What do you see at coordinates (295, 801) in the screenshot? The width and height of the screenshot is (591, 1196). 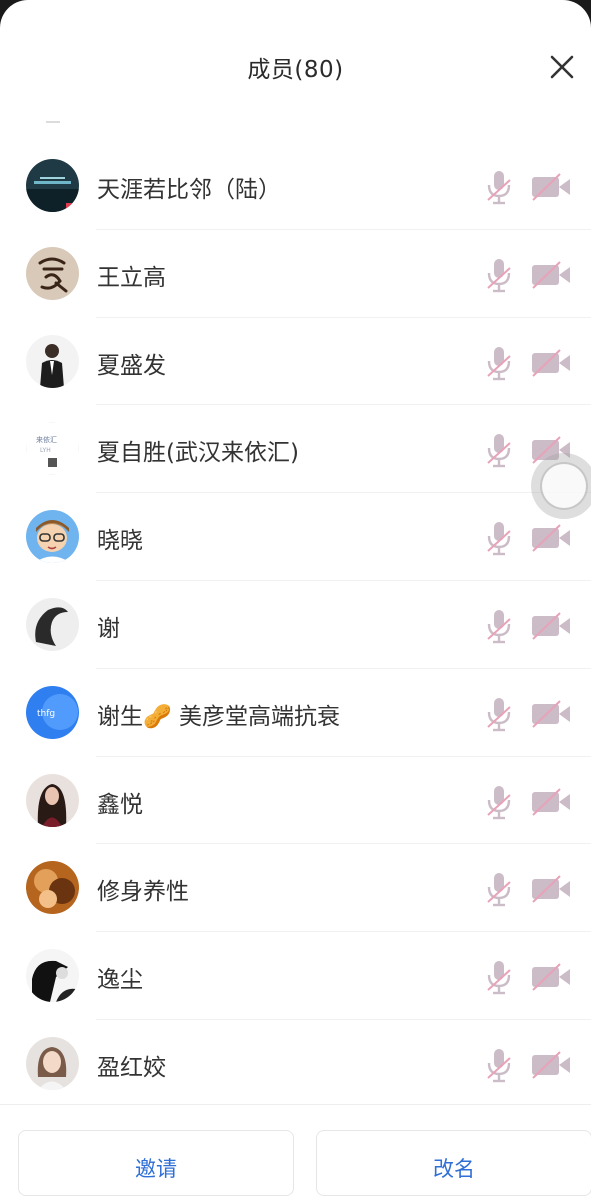 I see `member-row: 鑫悦` at bounding box center [295, 801].